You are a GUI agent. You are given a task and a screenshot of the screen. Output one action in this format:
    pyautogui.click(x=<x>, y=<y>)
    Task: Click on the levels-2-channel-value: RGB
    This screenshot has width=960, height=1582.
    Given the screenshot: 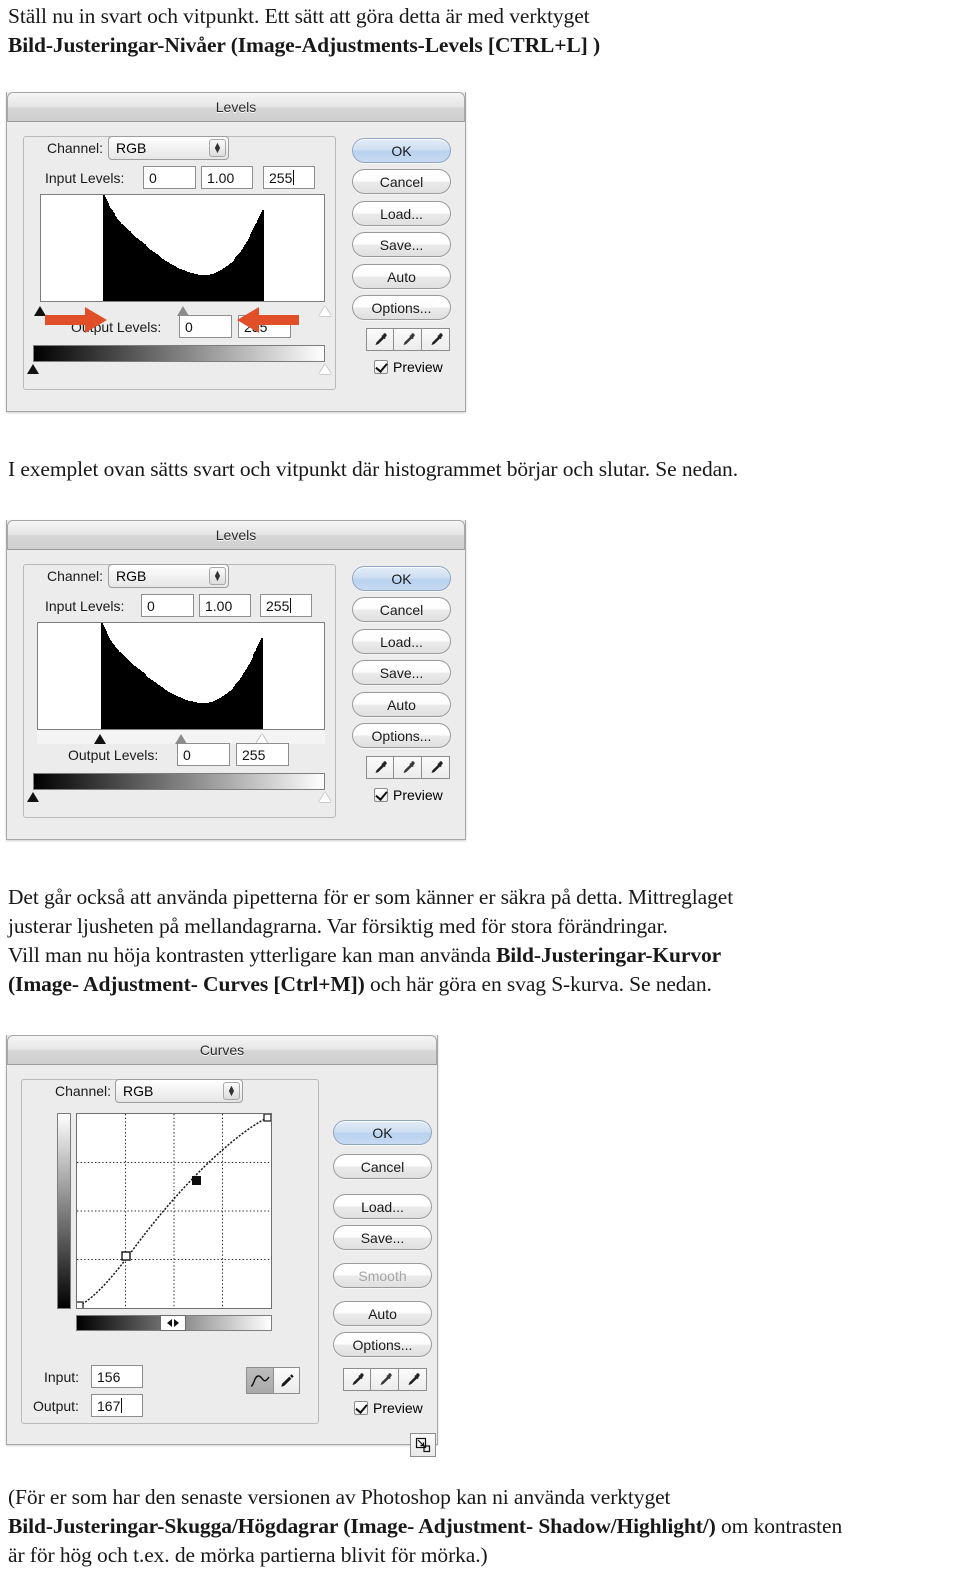 What is the action you would take?
    pyautogui.click(x=131, y=576)
    